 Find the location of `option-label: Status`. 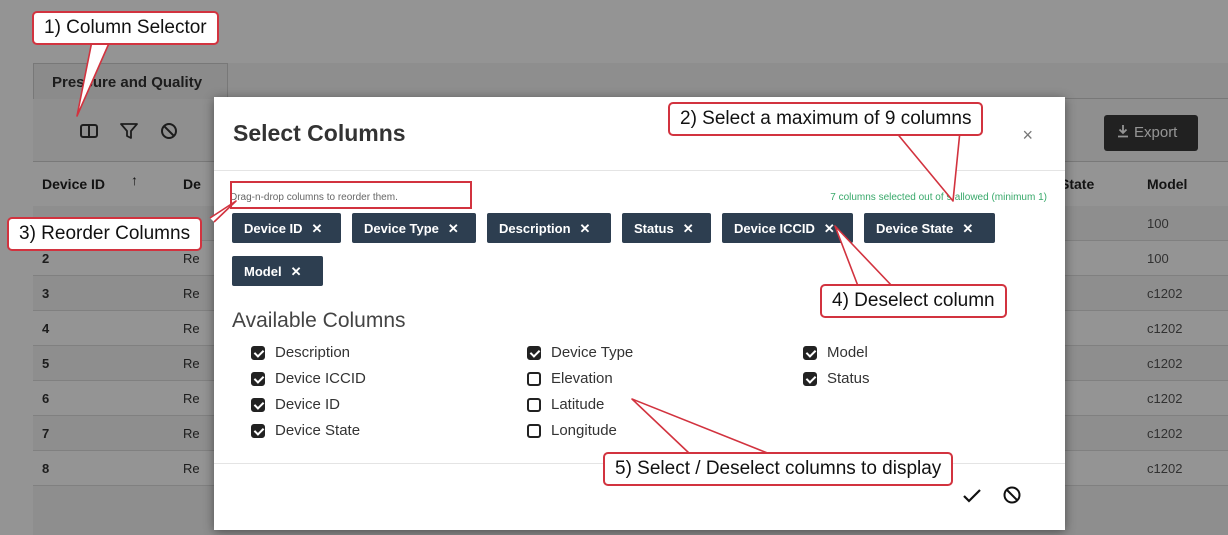

option-label: Status is located at coordinates (848, 378).